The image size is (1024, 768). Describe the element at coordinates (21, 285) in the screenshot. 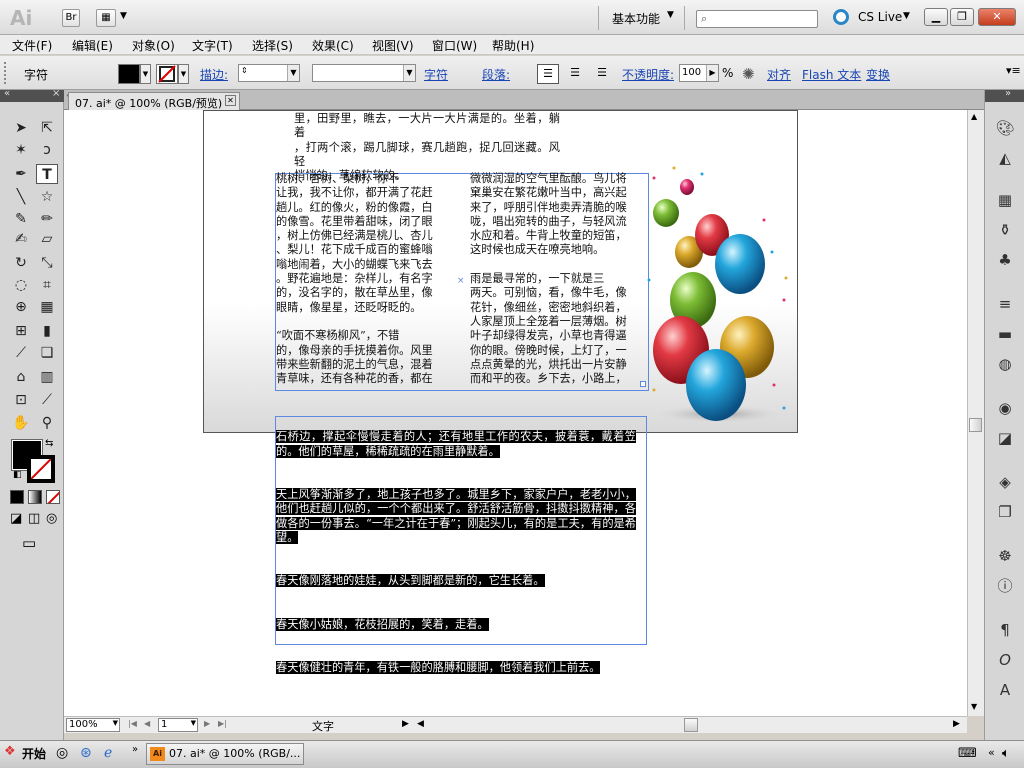

I see `warp-tool-icon: ◌` at that location.